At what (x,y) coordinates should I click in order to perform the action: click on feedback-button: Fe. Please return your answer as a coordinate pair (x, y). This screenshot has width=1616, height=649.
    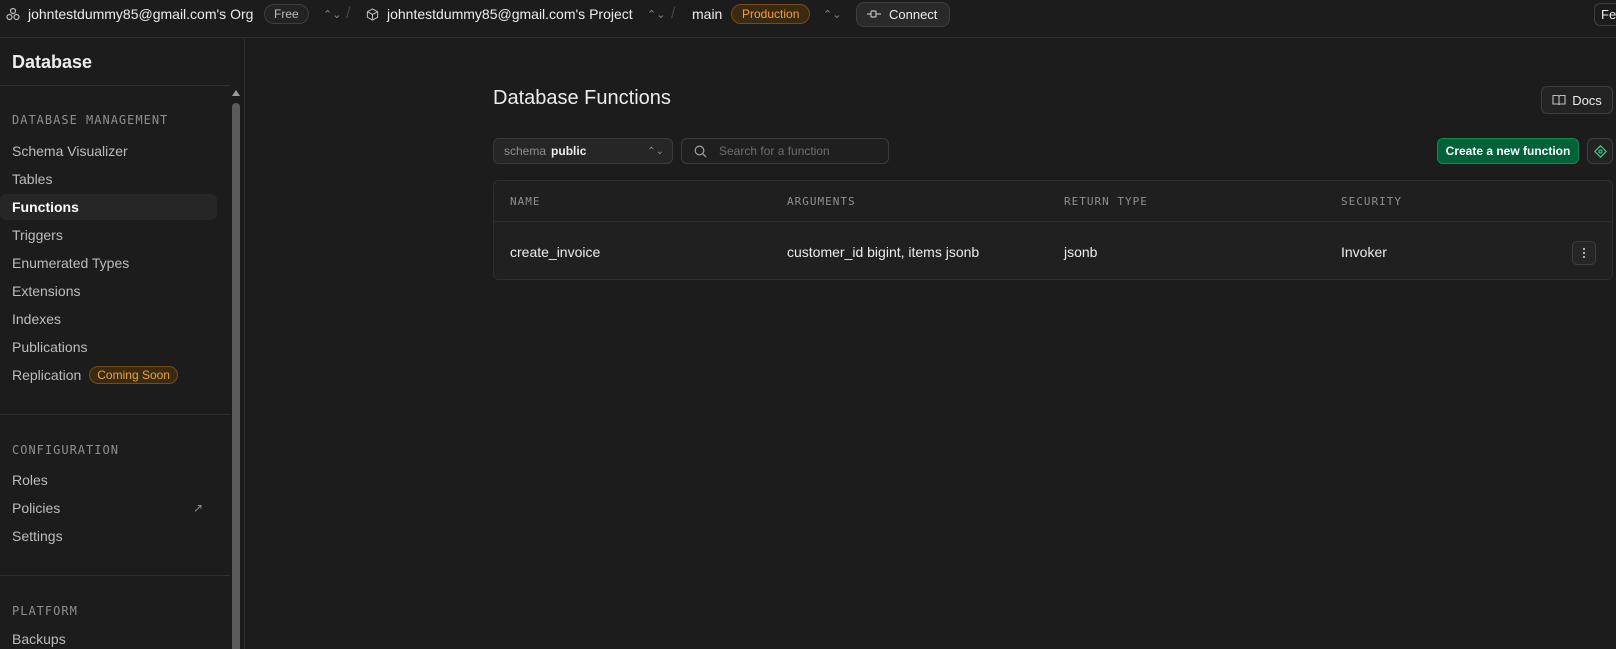
    Looking at the image, I should click on (1605, 14).